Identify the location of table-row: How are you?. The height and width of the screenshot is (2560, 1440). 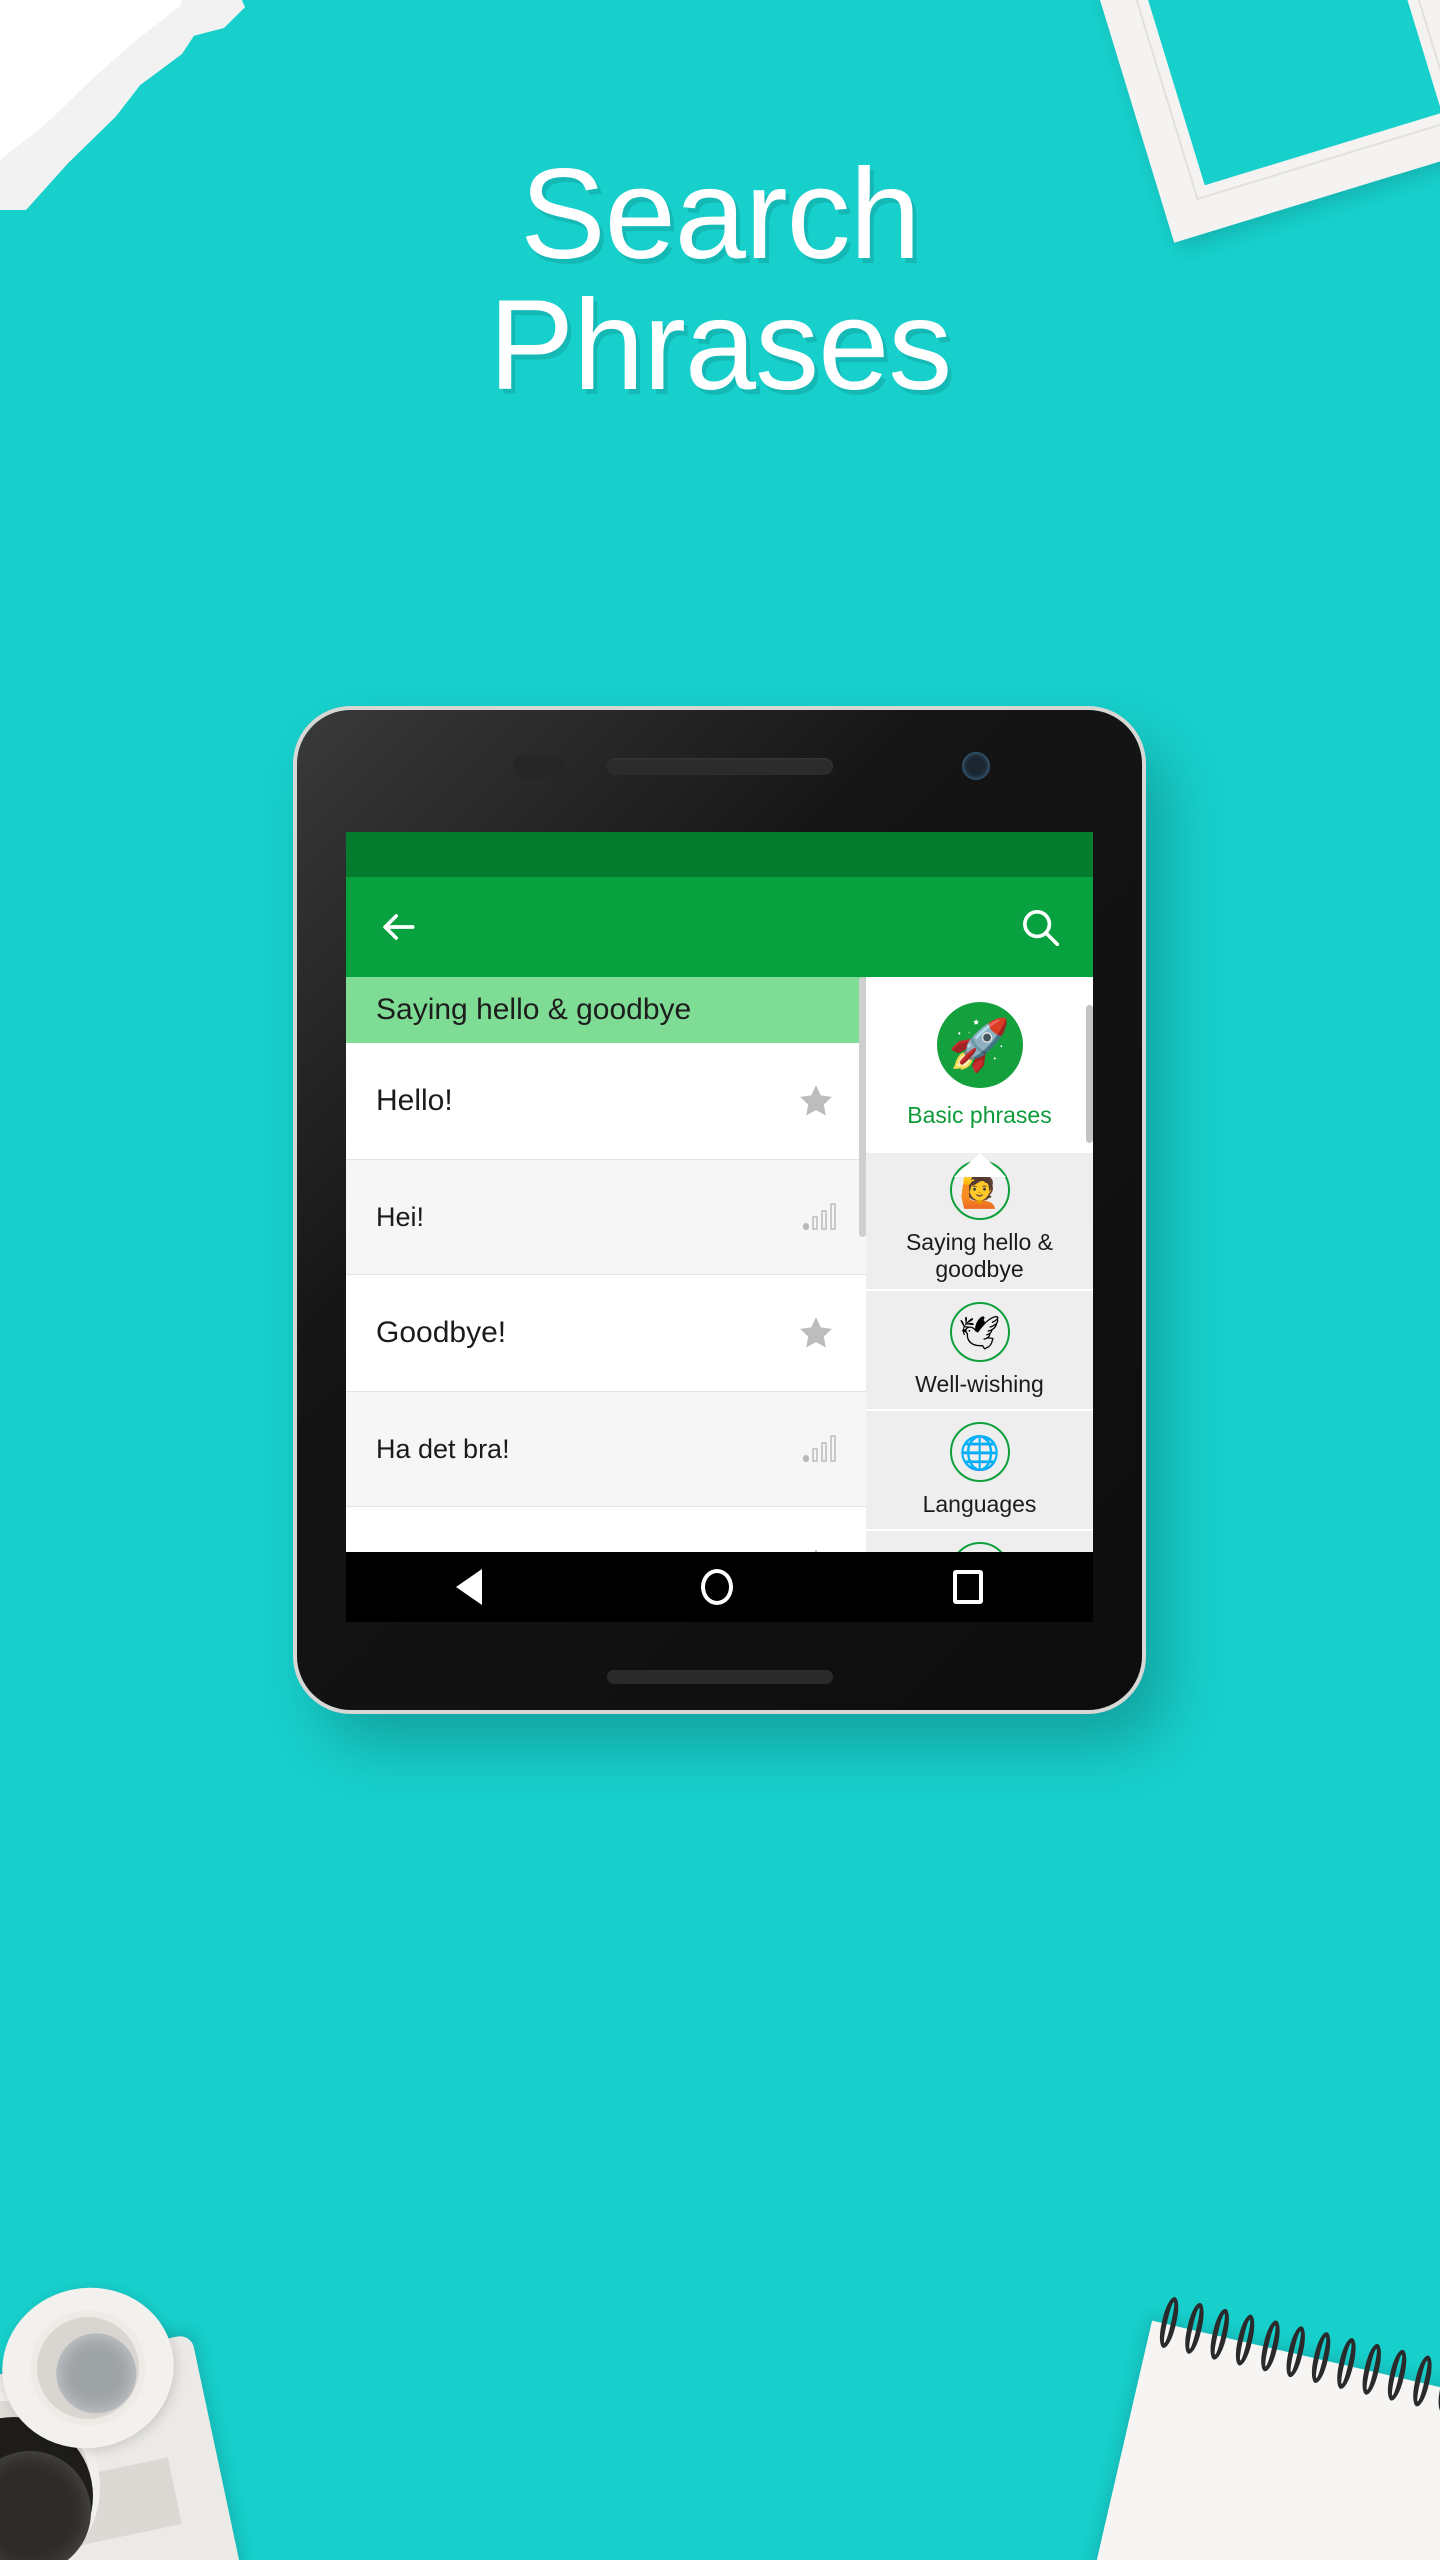
(606, 1529).